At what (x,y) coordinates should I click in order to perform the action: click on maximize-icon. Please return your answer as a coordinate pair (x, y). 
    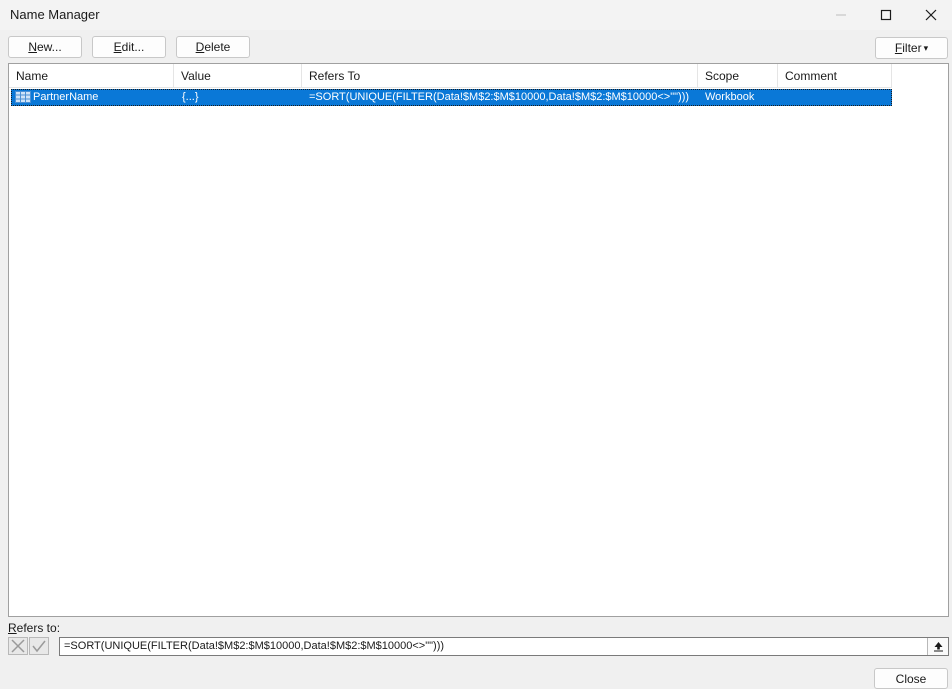
    Looking at the image, I should click on (886, 15).